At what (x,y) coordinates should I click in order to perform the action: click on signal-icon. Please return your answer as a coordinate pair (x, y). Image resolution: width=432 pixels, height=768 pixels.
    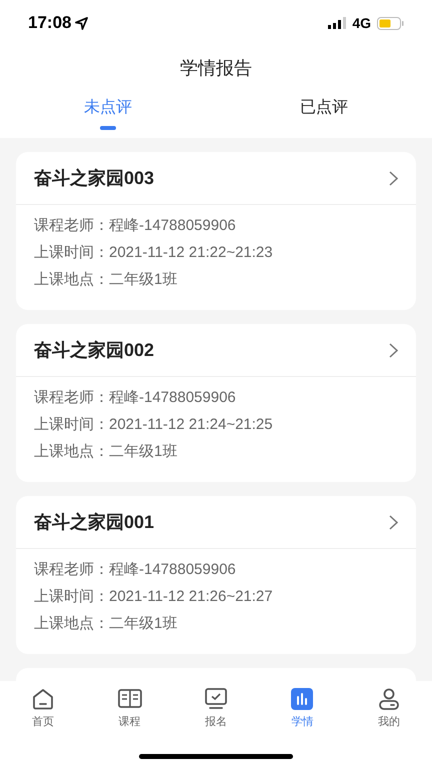
    Looking at the image, I should click on (337, 23).